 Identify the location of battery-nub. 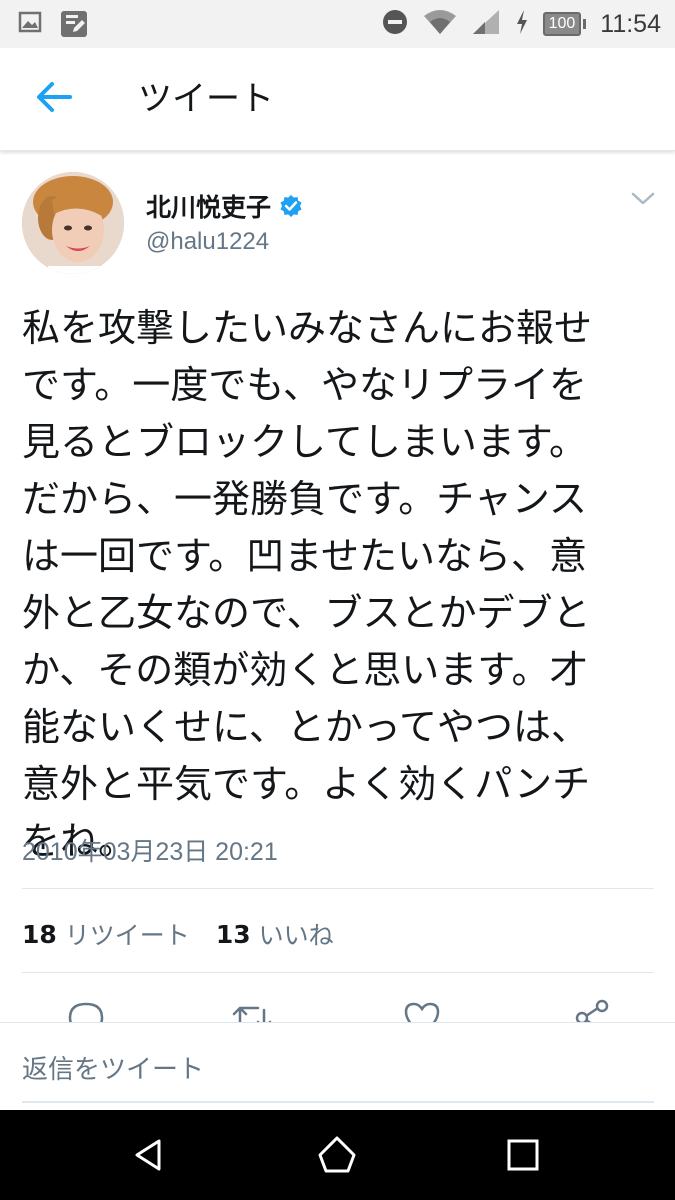
(585, 24).